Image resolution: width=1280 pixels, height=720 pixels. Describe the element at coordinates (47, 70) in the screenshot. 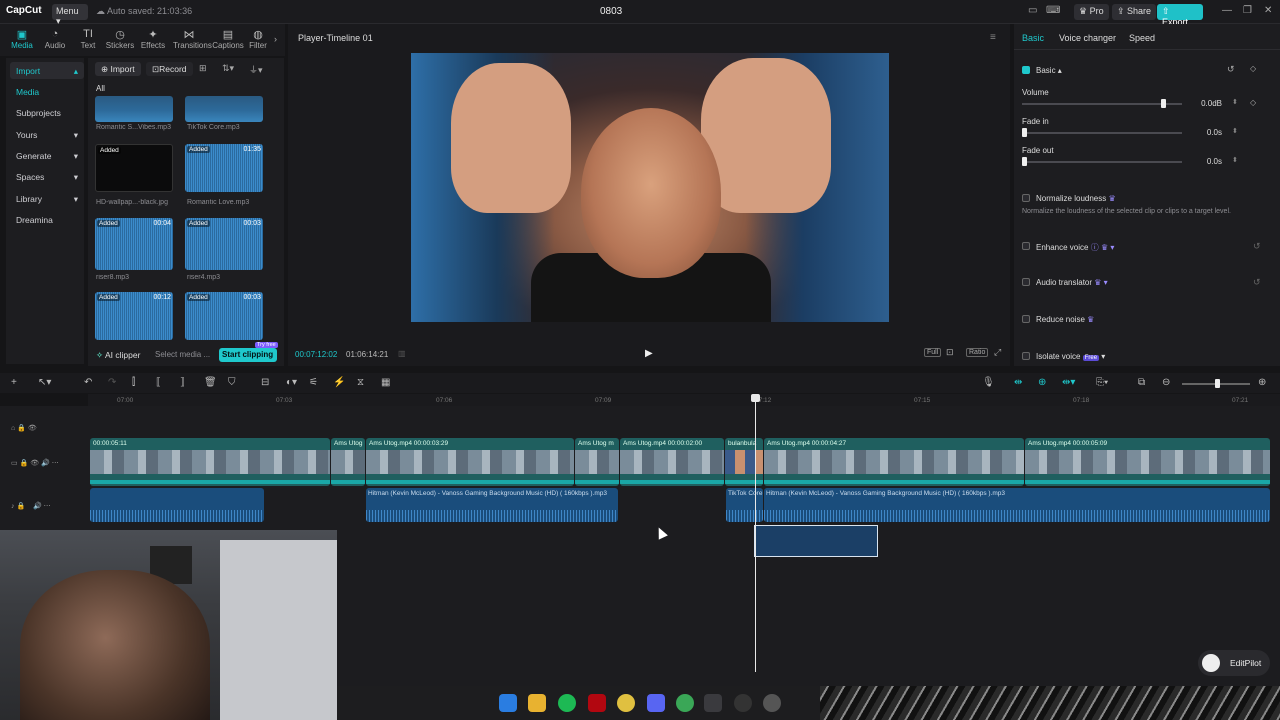

I see `nav-import: Import ▴` at that location.